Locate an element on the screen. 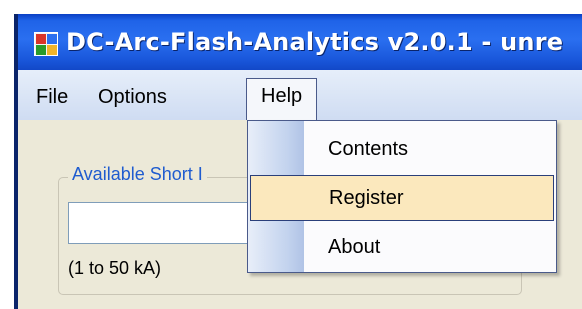 The width and height of the screenshot is (582, 309). range-hint: (1 to 50 kA) is located at coordinates (115, 268).